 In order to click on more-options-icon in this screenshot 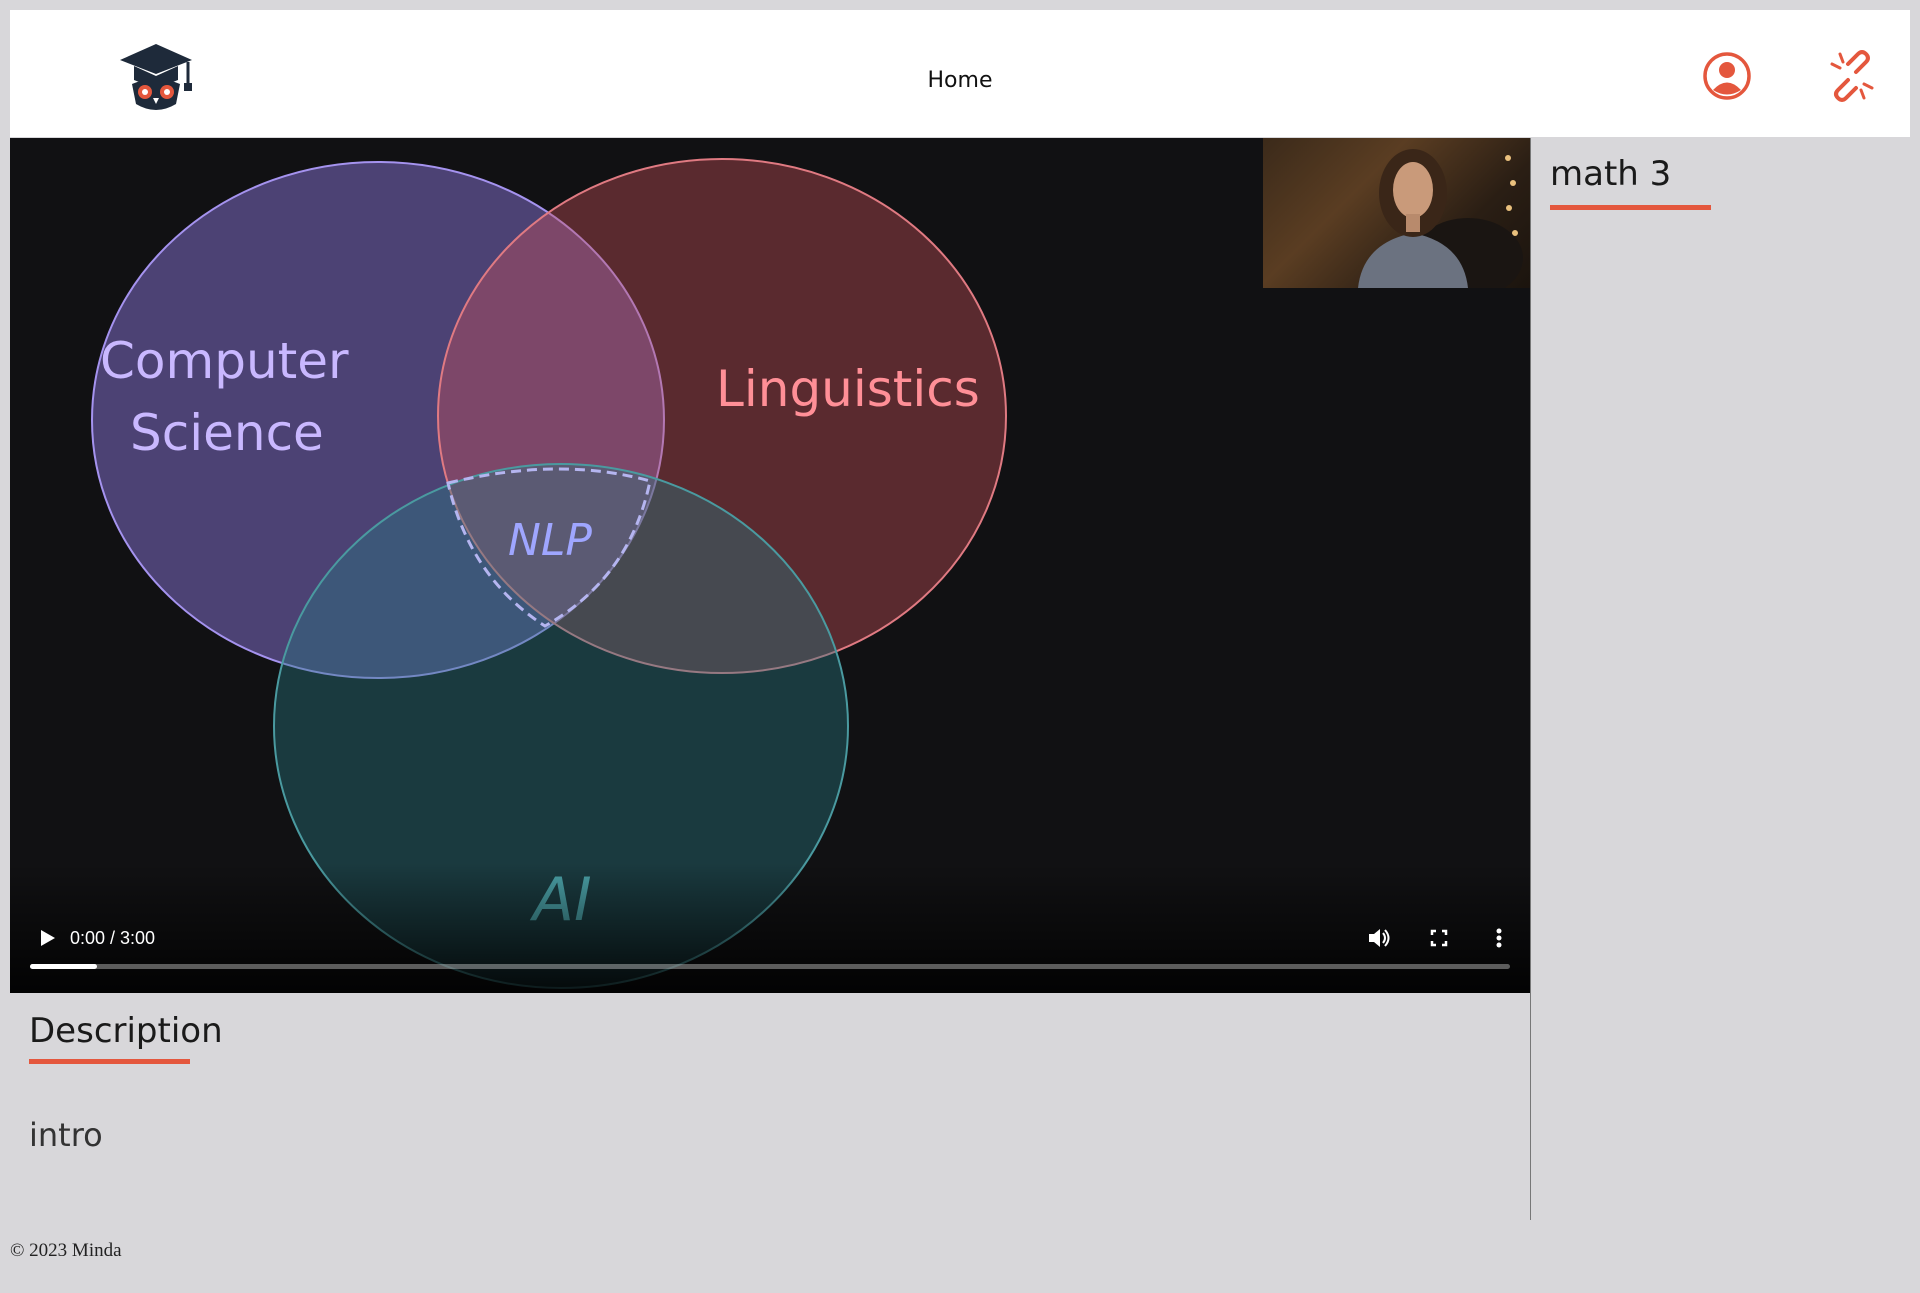, I will do `click(1499, 938)`.